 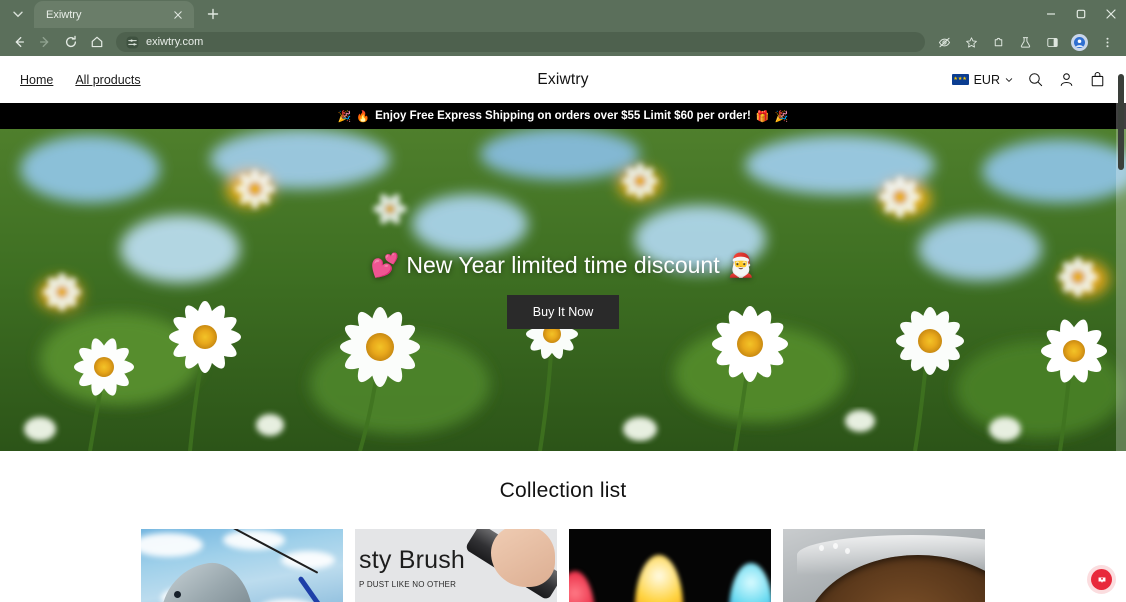 I want to click on browser-tab: Exiwtry, so click(x=114, y=14).